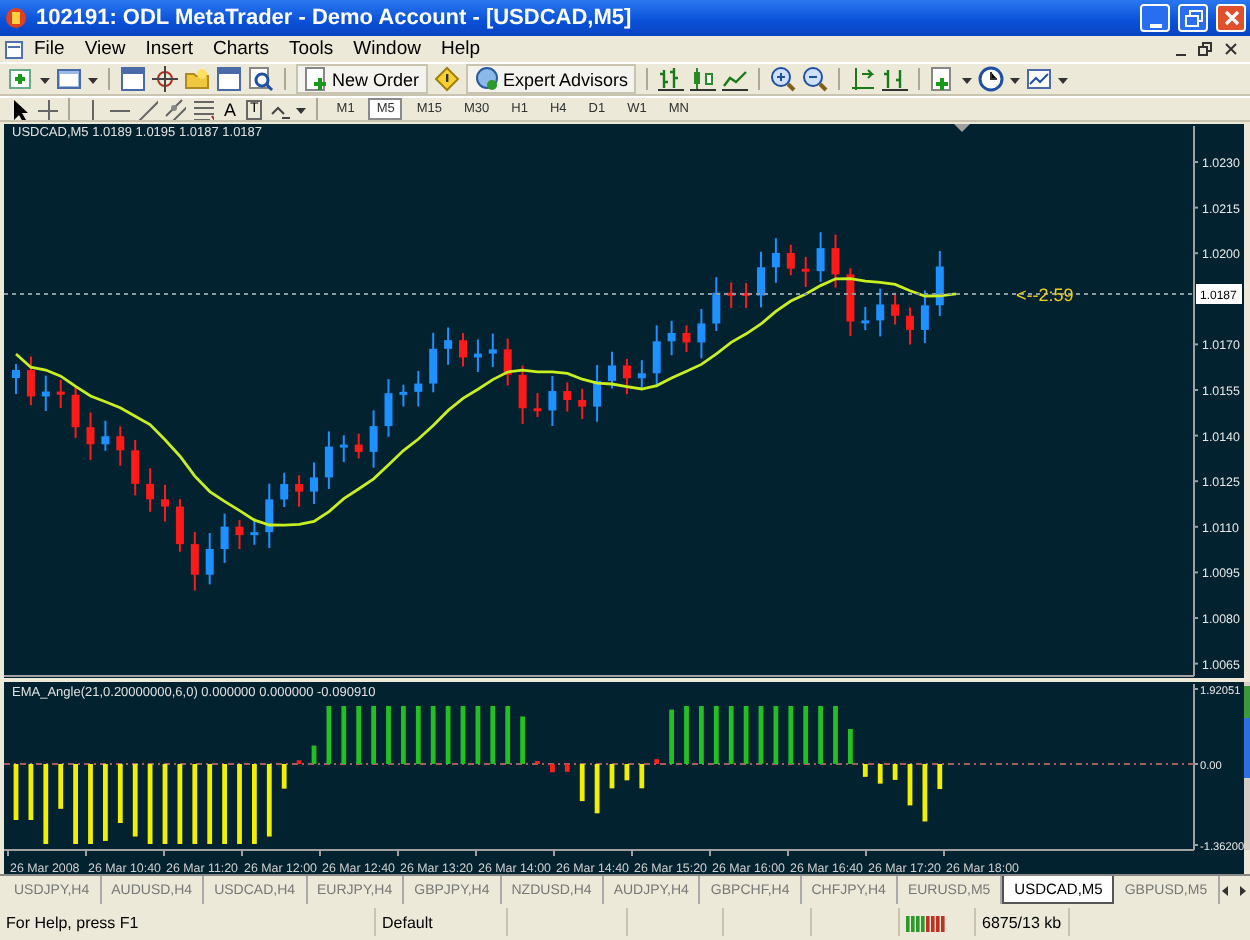 The width and height of the screenshot is (1250, 940). I want to click on fibonacci-icon, so click(203, 109).